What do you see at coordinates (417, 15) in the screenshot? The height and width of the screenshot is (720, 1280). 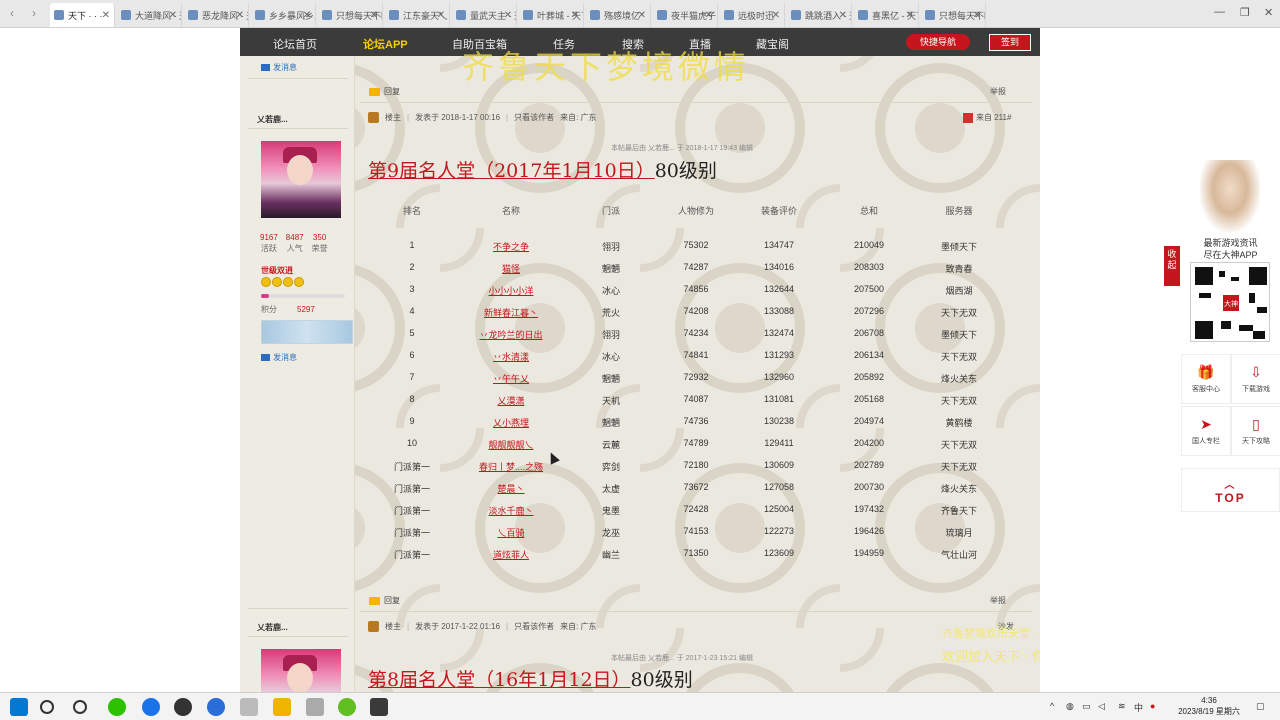 I see `browser-tab: 江东豪天乀 ✕` at bounding box center [417, 15].